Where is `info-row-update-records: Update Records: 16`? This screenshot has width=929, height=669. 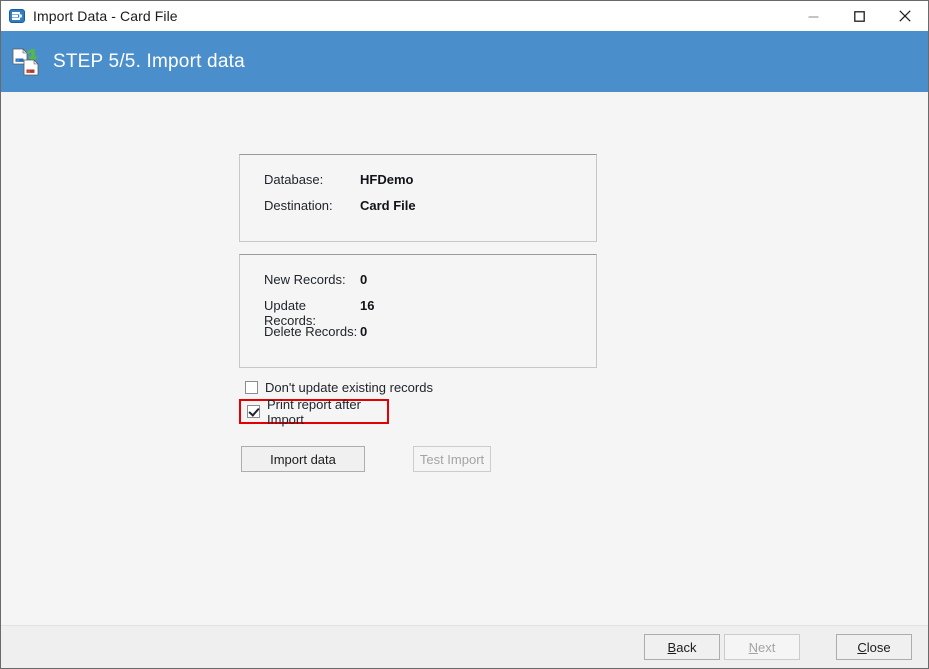 info-row-update-records: Update Records: 16 is located at coordinates (430, 313).